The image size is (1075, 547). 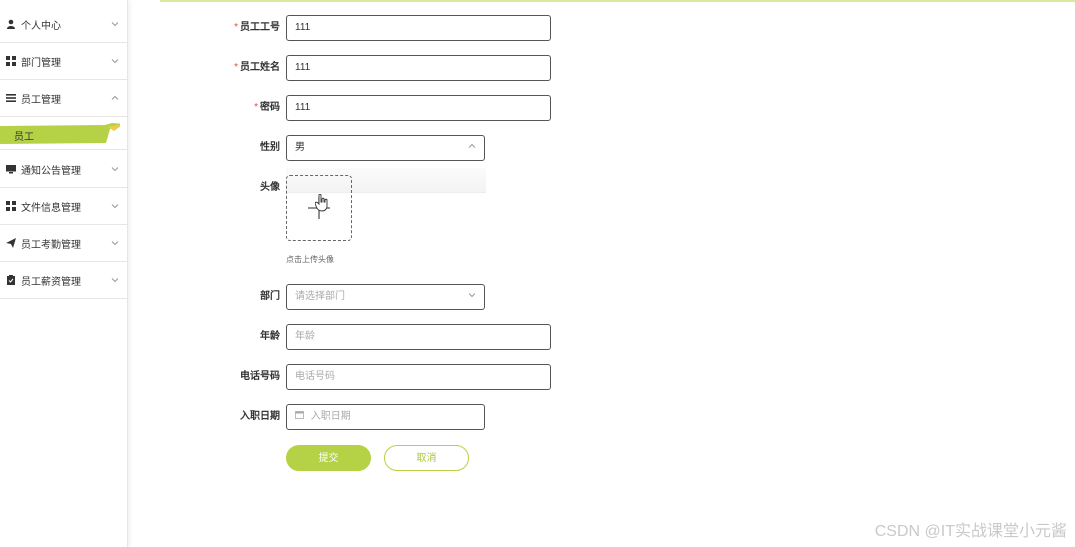 What do you see at coordinates (51, 282) in the screenshot?
I see `sidebar-item-label: 员工薪资管理` at bounding box center [51, 282].